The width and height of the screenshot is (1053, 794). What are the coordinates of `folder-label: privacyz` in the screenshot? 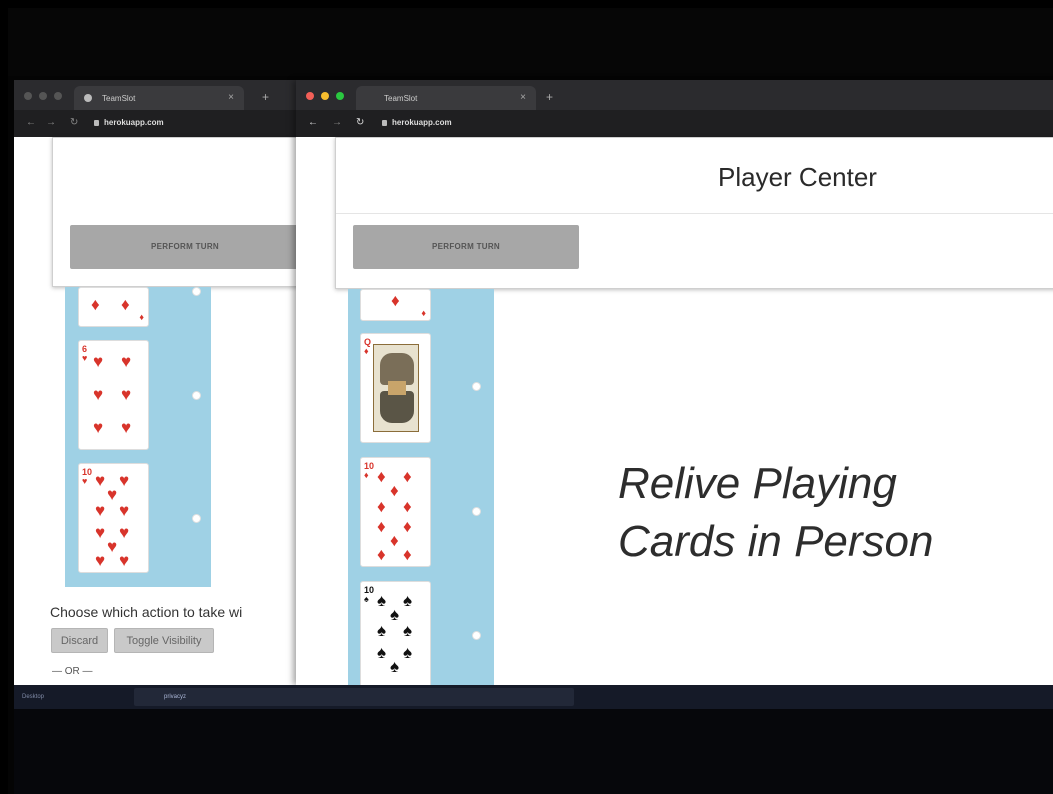 It's located at (175, 697).